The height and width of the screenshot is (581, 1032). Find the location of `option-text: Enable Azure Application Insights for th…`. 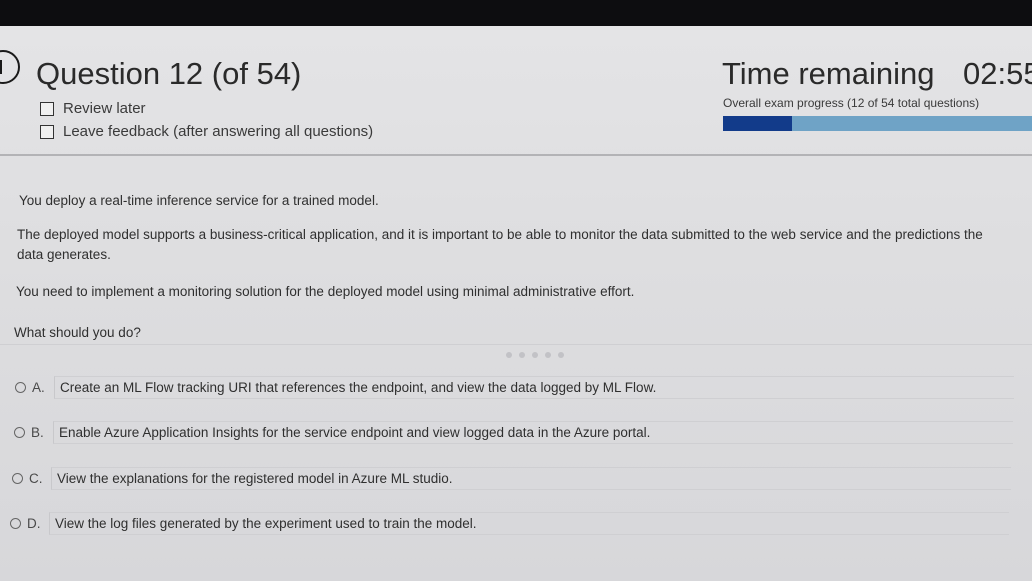

option-text: Enable Azure Application Insights for th… is located at coordinates (533, 432).